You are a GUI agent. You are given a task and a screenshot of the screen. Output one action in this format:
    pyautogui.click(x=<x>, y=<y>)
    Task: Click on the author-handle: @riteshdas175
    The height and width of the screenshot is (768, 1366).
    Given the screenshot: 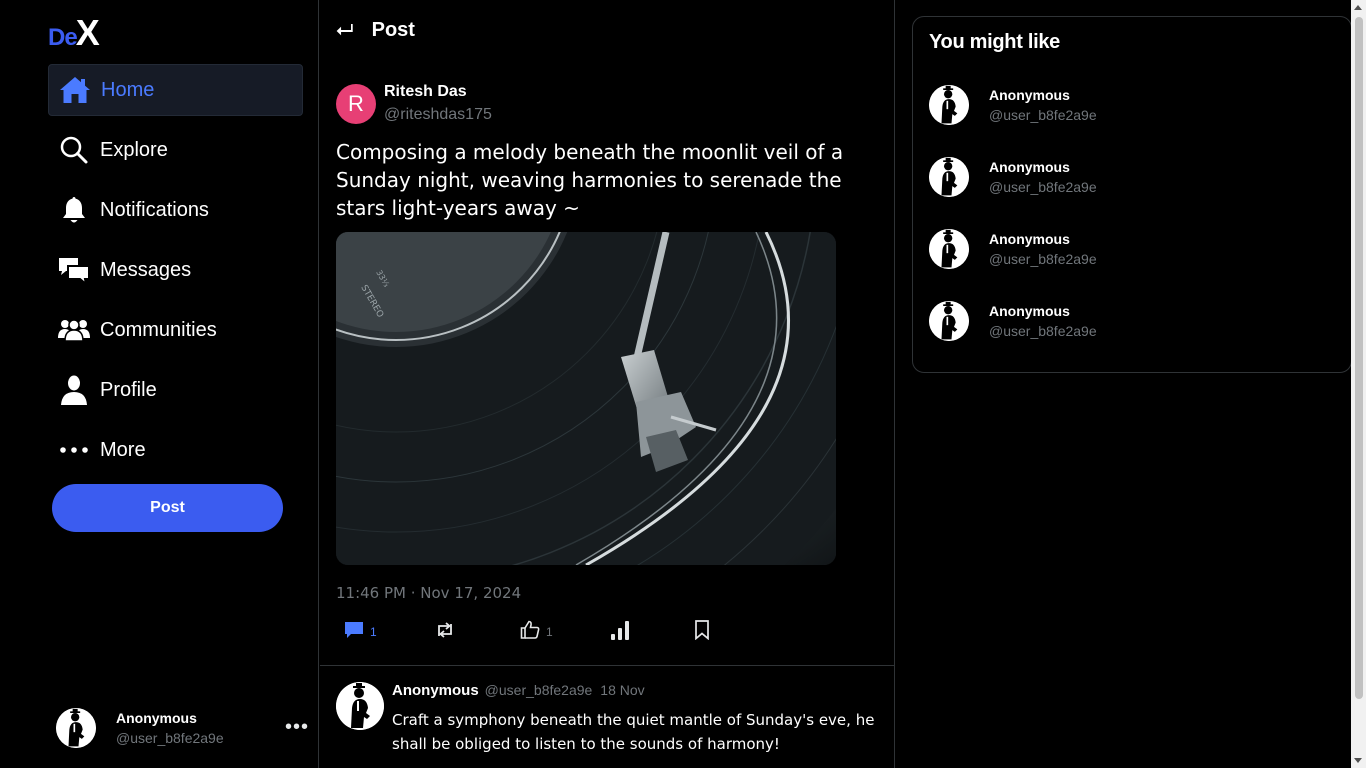 What is the action you would take?
    pyautogui.click(x=438, y=115)
    